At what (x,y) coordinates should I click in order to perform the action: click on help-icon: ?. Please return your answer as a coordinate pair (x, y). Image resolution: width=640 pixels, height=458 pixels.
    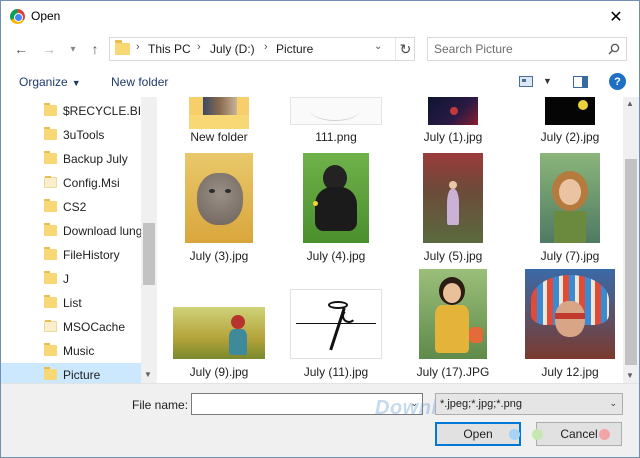
    Looking at the image, I should click on (617, 81).